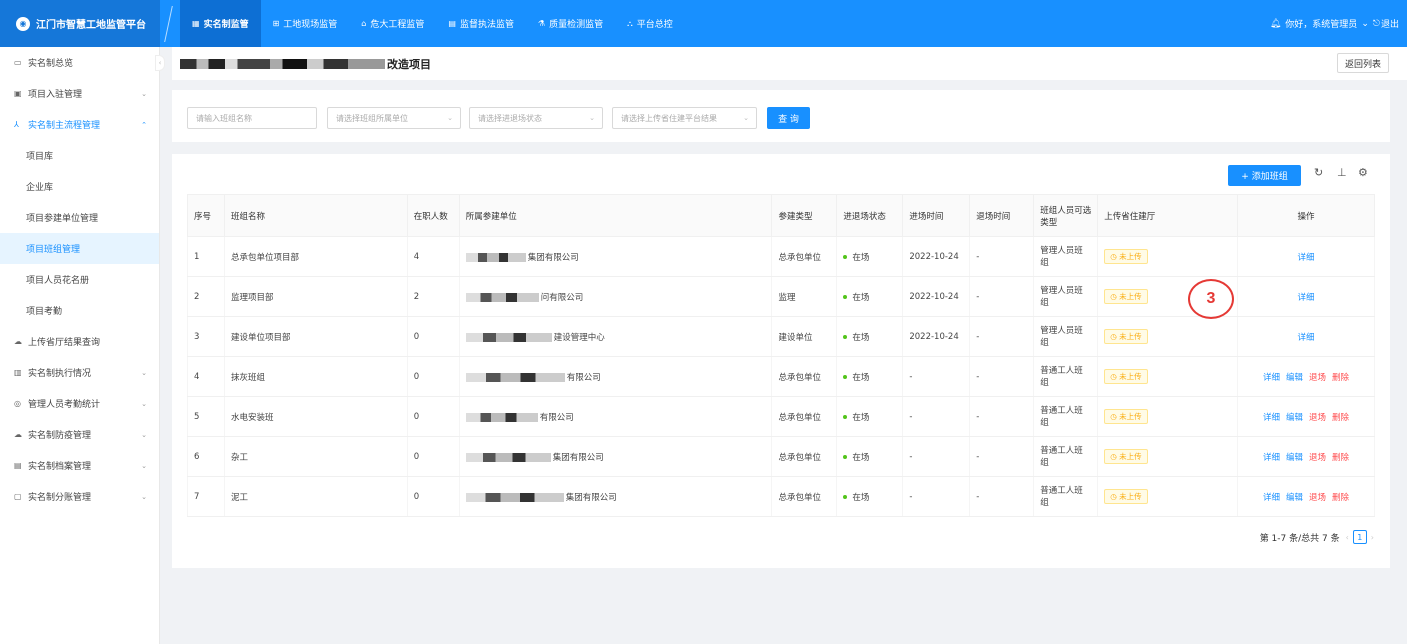 Image resolution: width=1407 pixels, height=644 pixels. I want to click on refresh-icon: ↻, so click(1318, 172).